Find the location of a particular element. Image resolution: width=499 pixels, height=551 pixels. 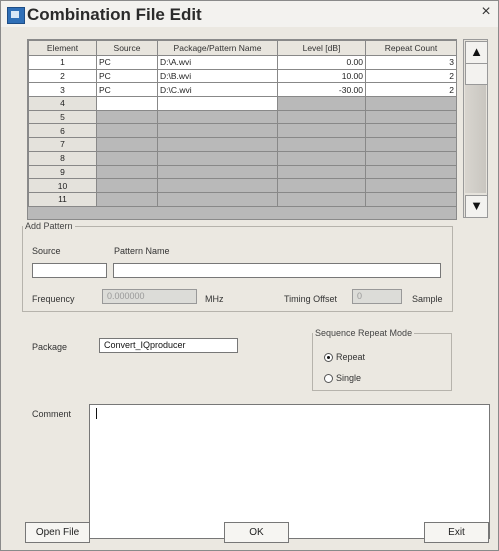

app-icon is located at coordinates (16, 15).